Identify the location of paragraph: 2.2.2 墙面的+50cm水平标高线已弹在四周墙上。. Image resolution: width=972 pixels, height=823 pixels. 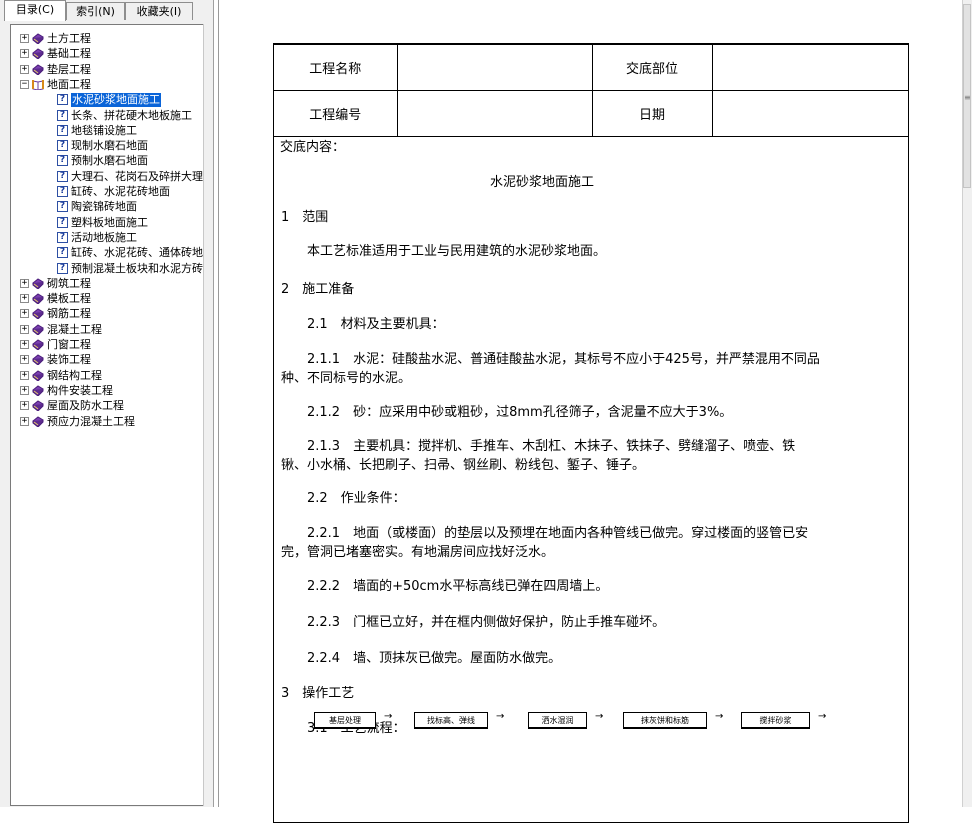
(445, 586).